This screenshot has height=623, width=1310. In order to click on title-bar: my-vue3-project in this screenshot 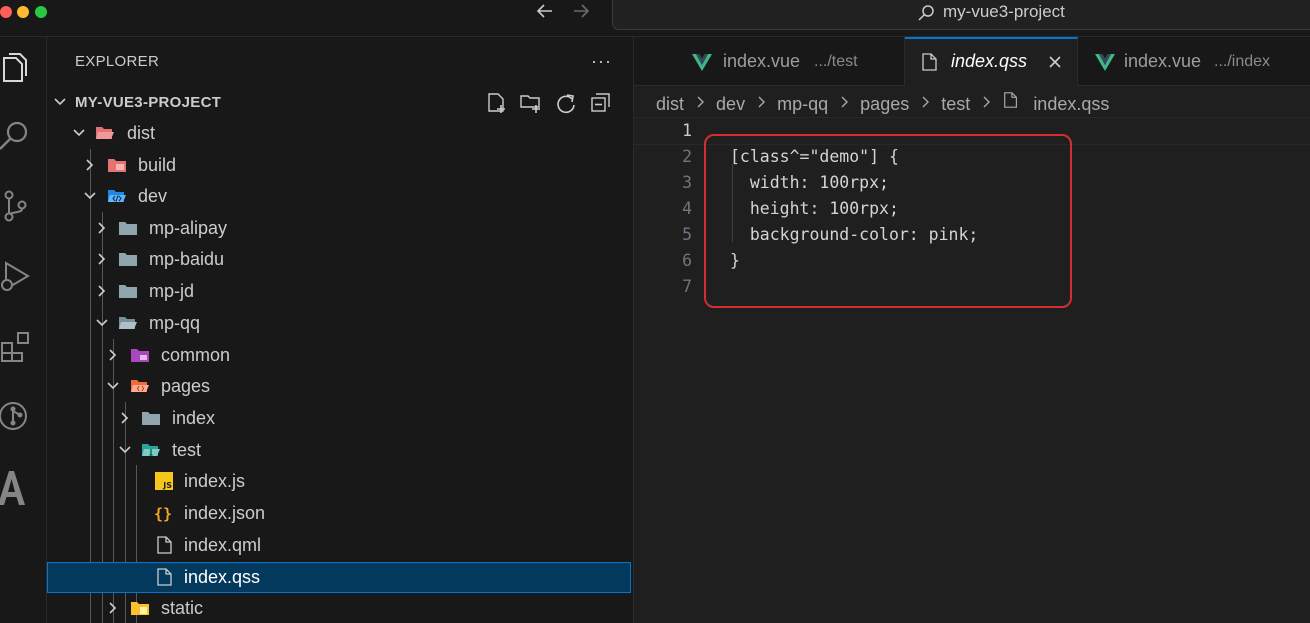, I will do `click(655, 18)`.